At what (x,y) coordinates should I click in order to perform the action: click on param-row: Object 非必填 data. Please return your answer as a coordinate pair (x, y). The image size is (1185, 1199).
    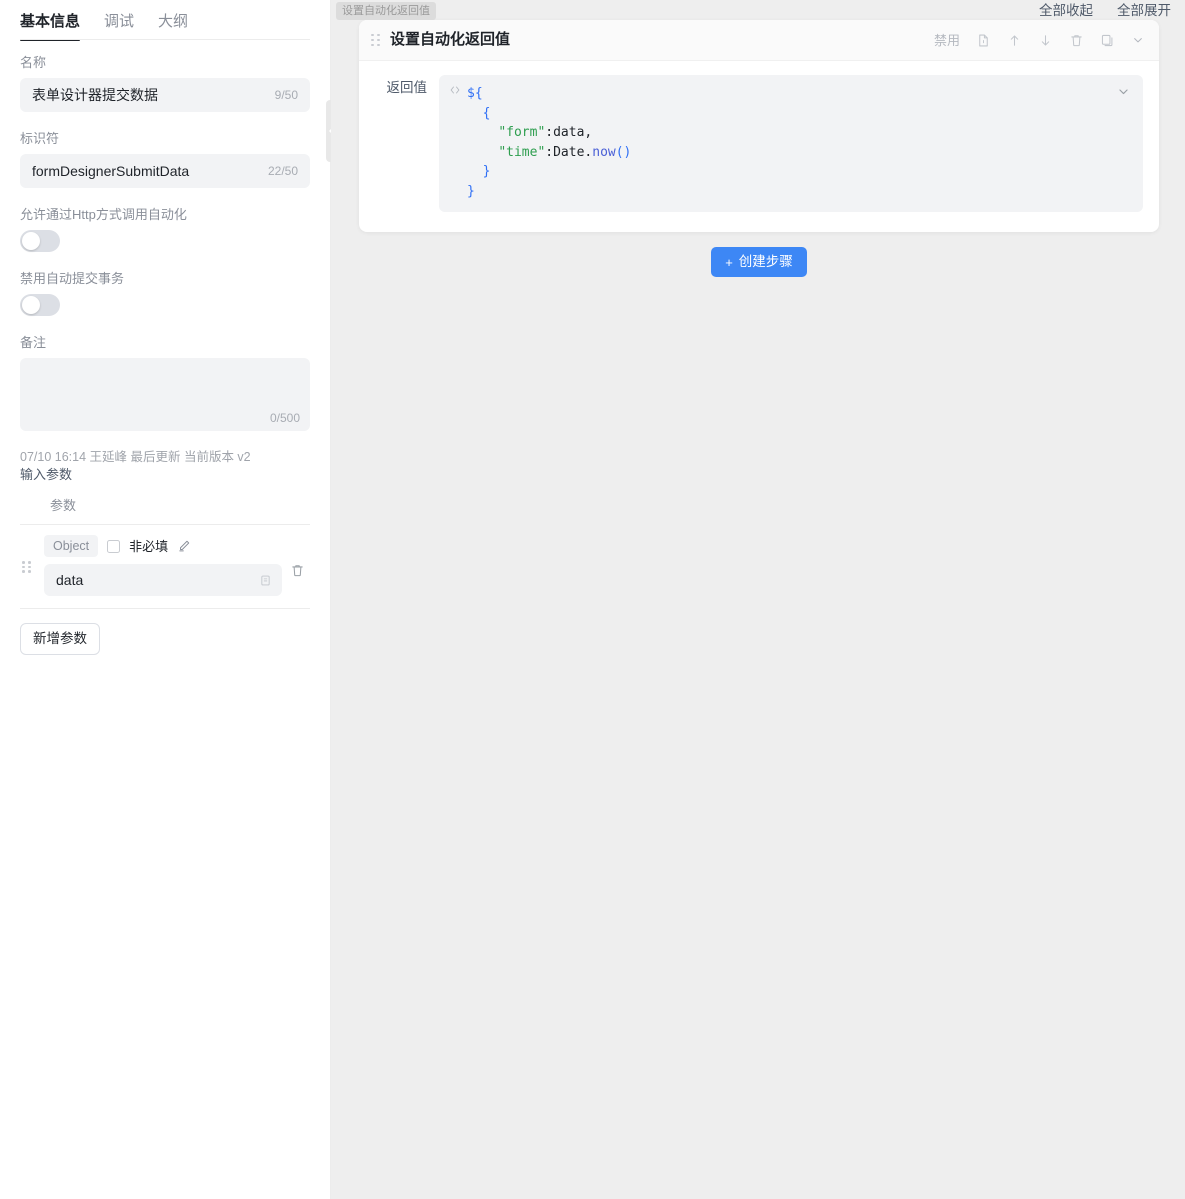
    Looking at the image, I should click on (165, 567).